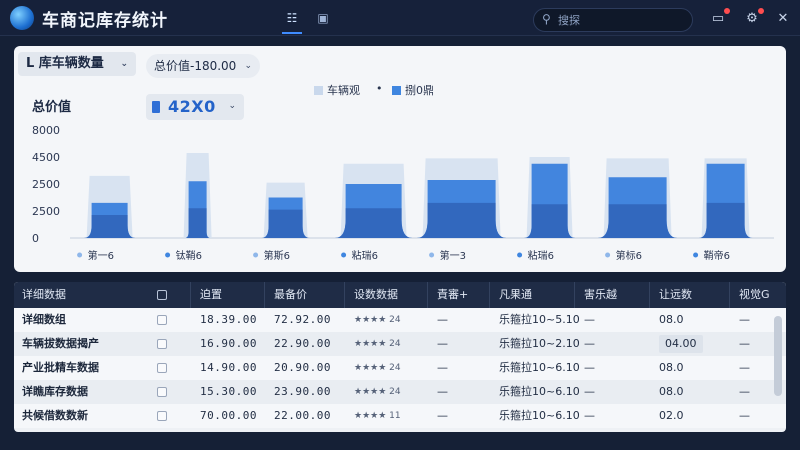  I want to click on table-cell: 共候借数数新, so click(55, 415).